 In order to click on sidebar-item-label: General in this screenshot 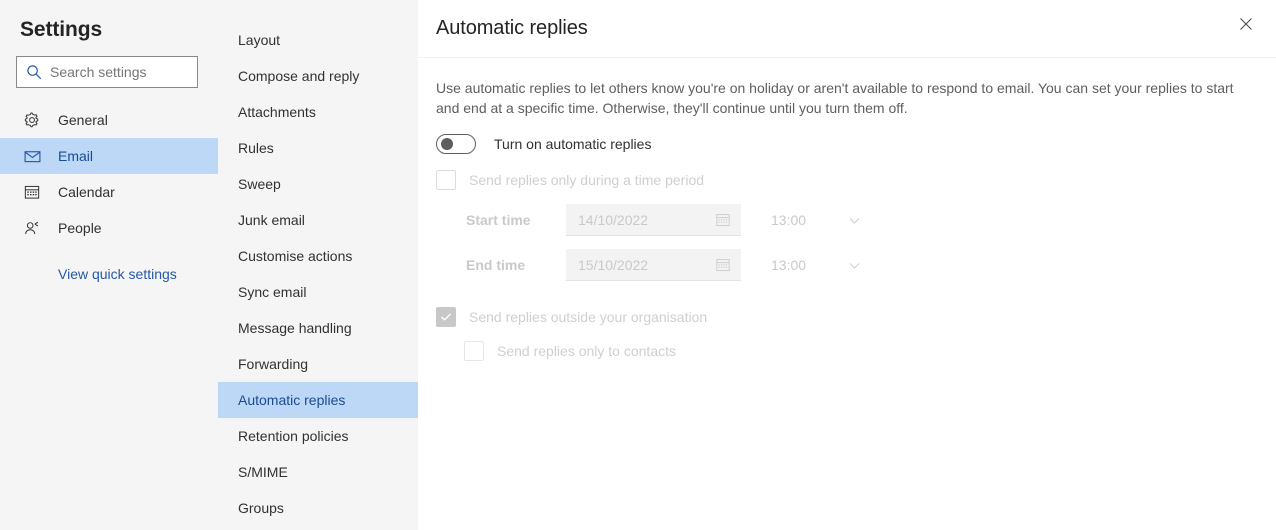, I will do `click(83, 120)`.